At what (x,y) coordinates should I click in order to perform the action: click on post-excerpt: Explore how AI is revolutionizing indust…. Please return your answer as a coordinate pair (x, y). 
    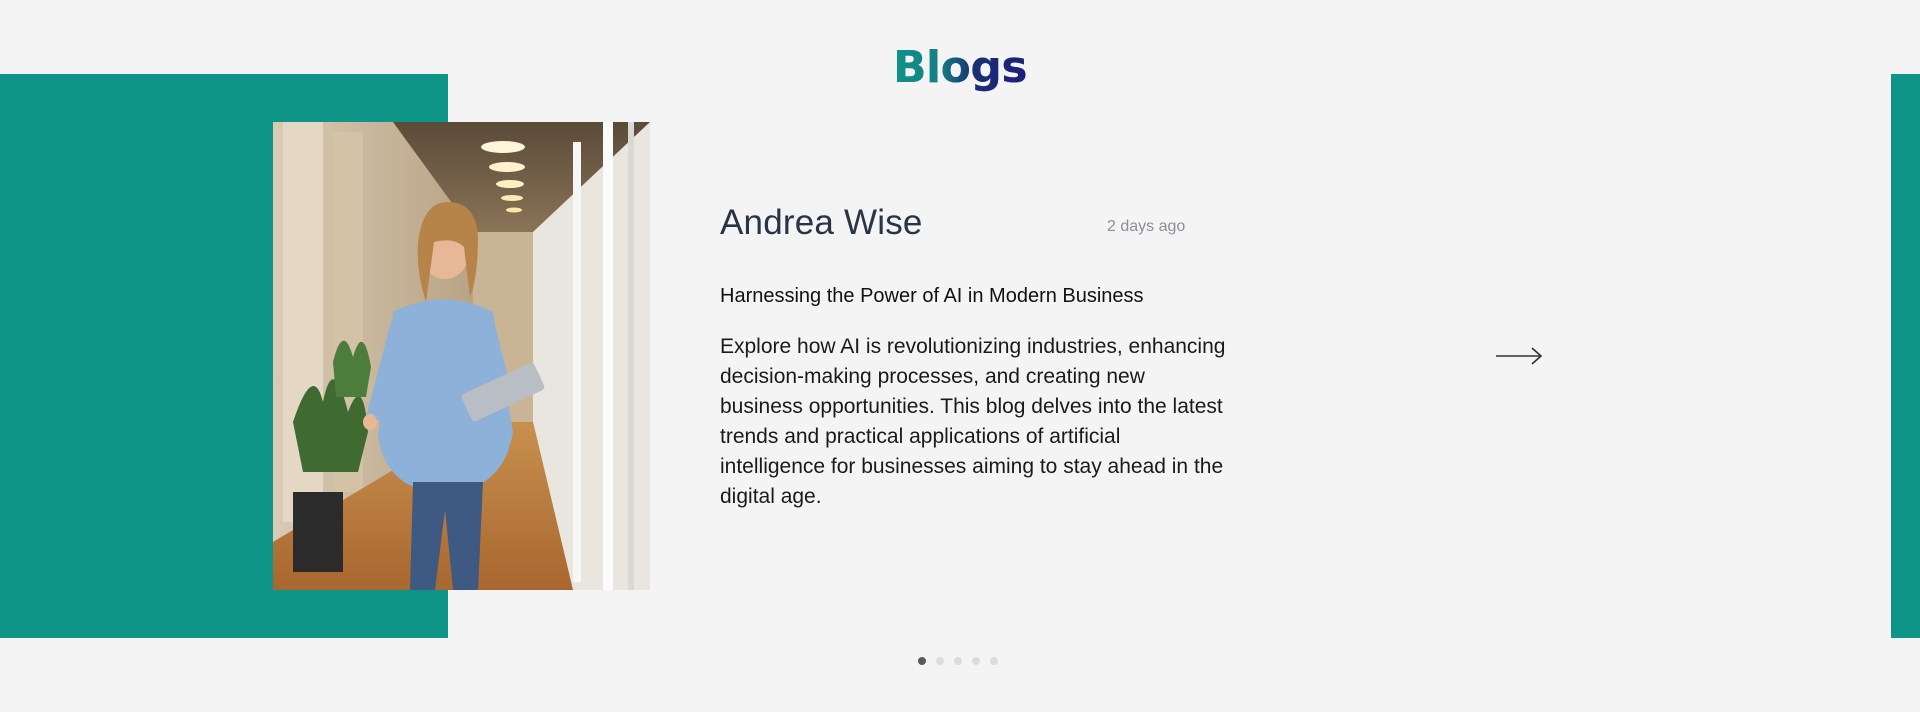
    Looking at the image, I should click on (973, 421).